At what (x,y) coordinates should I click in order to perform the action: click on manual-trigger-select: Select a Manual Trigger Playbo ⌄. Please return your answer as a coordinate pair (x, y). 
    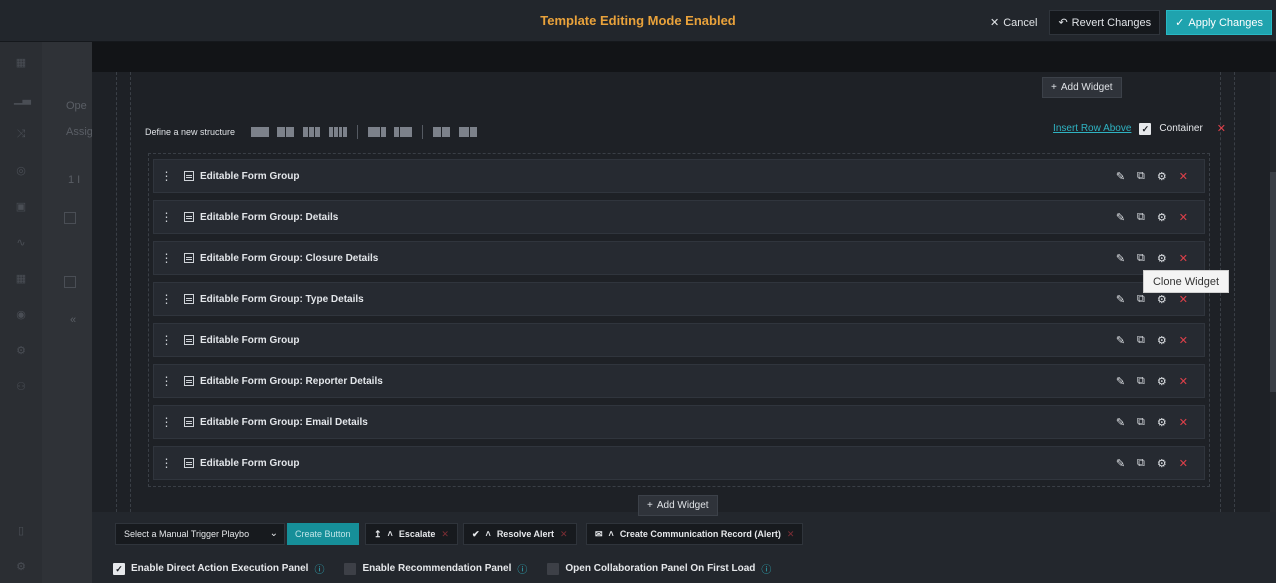
    Looking at the image, I should click on (200, 534).